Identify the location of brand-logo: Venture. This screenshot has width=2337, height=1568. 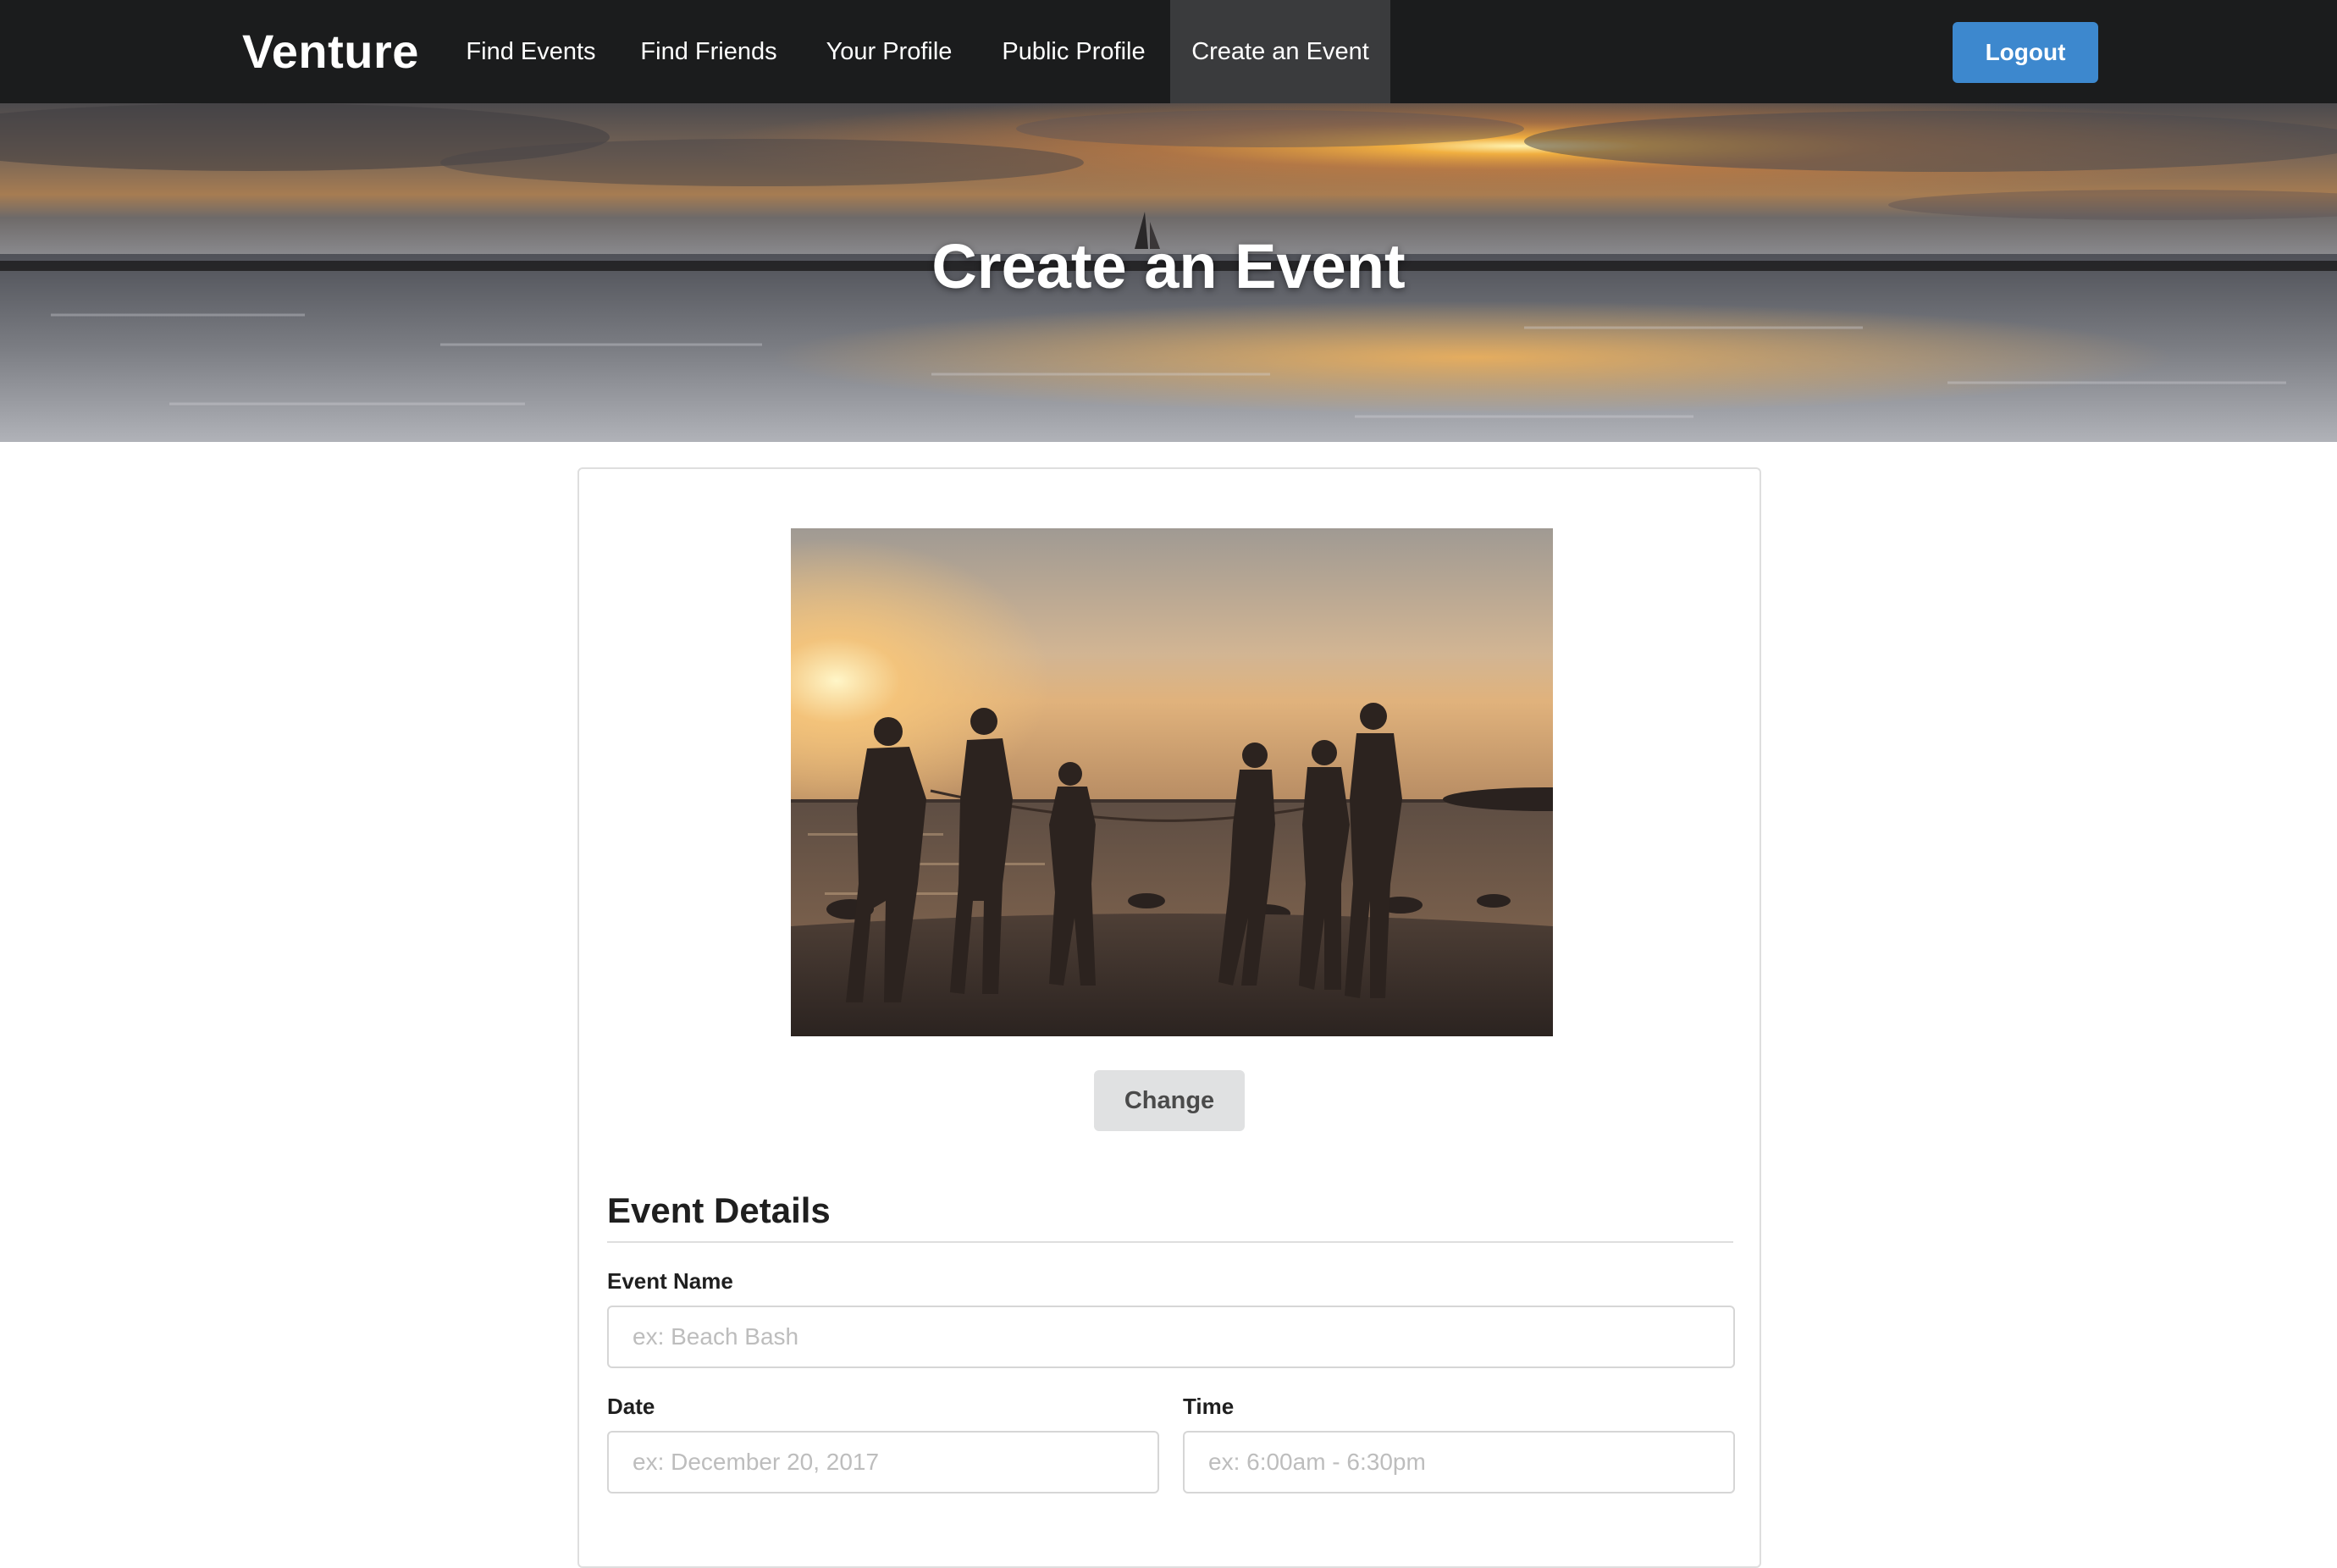
(331, 51).